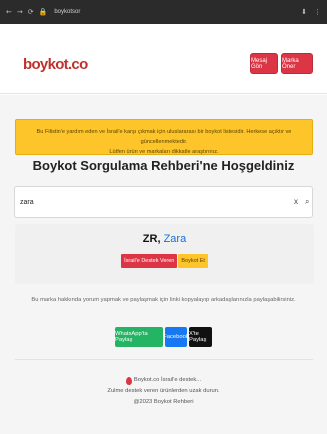 The width and height of the screenshot is (327, 434). What do you see at coordinates (296, 201) in the screenshot?
I see `clear-icon: x` at bounding box center [296, 201].